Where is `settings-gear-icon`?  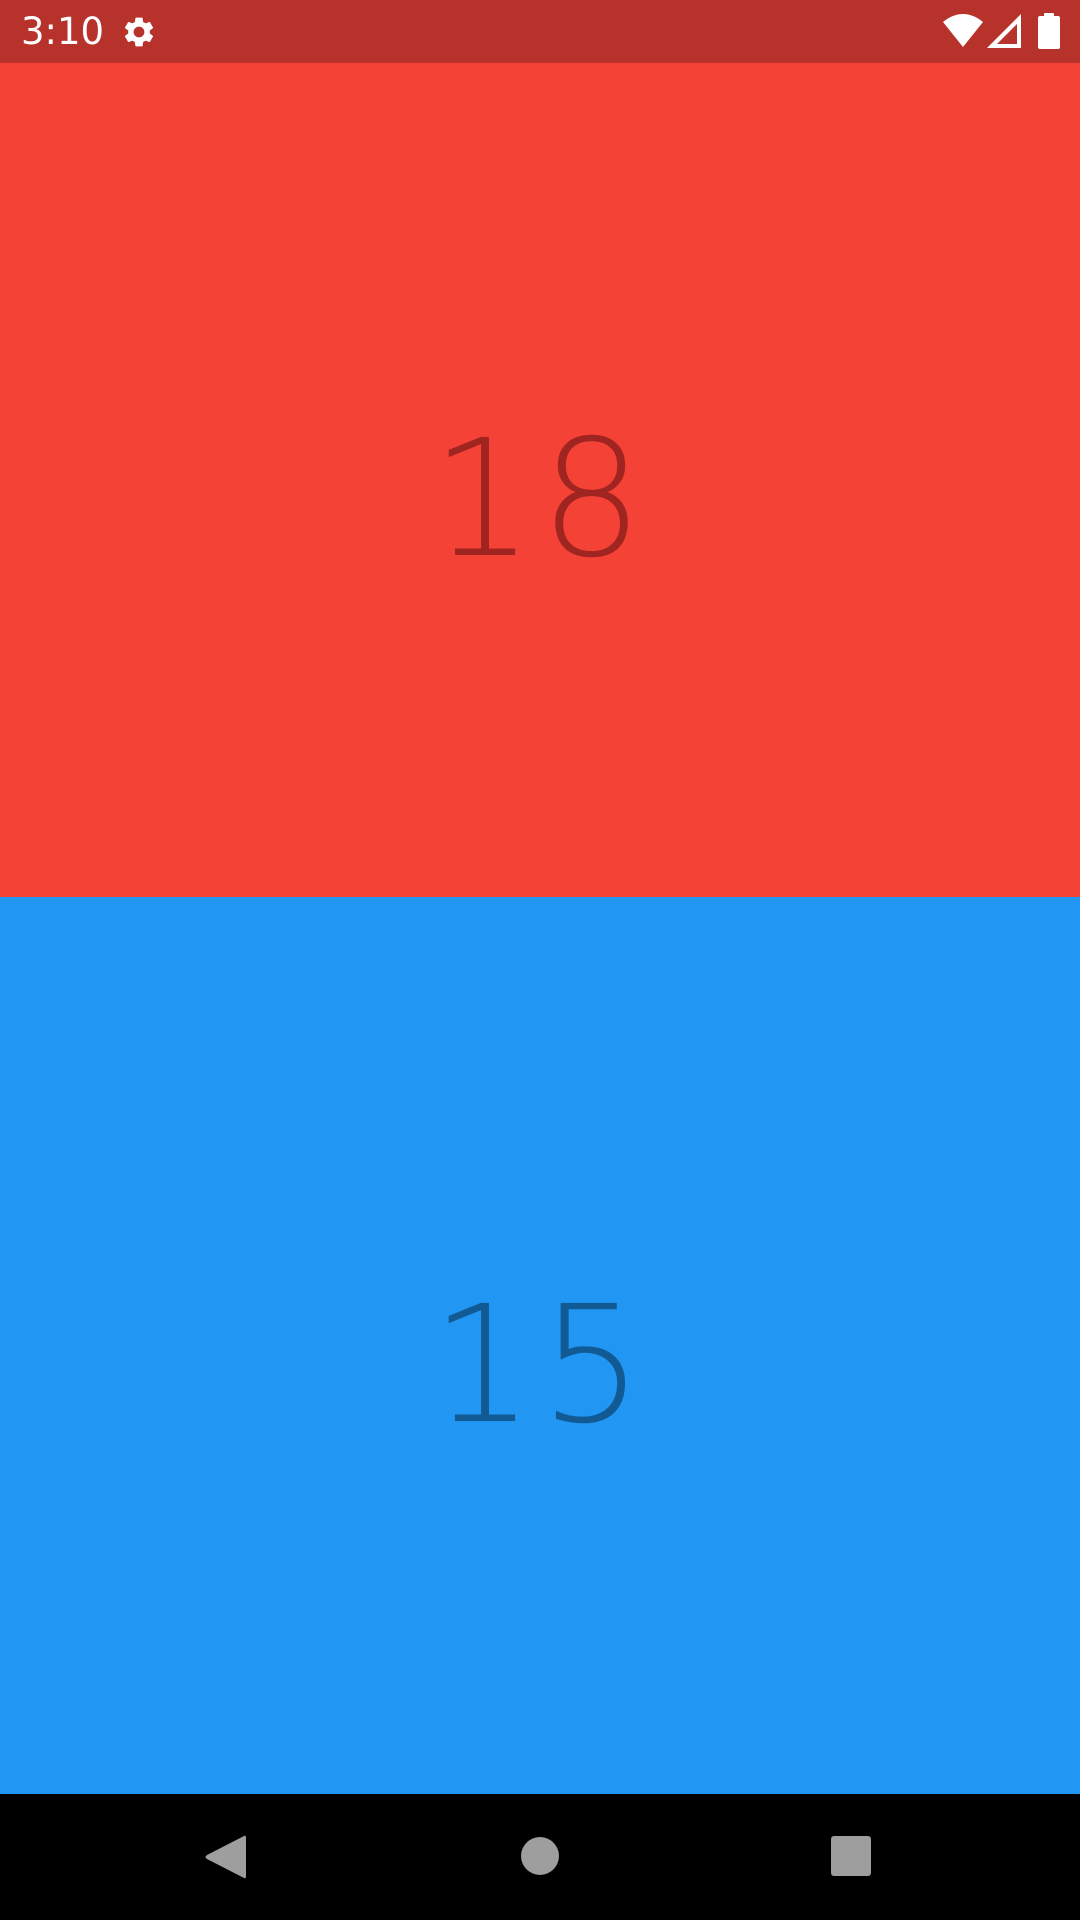
settings-gear-icon is located at coordinates (139, 32).